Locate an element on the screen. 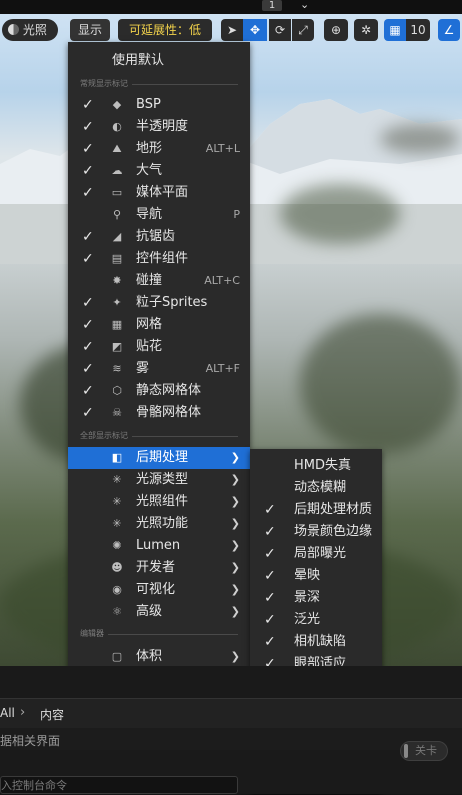 The height and width of the screenshot is (795, 462). tab-all: All is located at coordinates (7, 713).